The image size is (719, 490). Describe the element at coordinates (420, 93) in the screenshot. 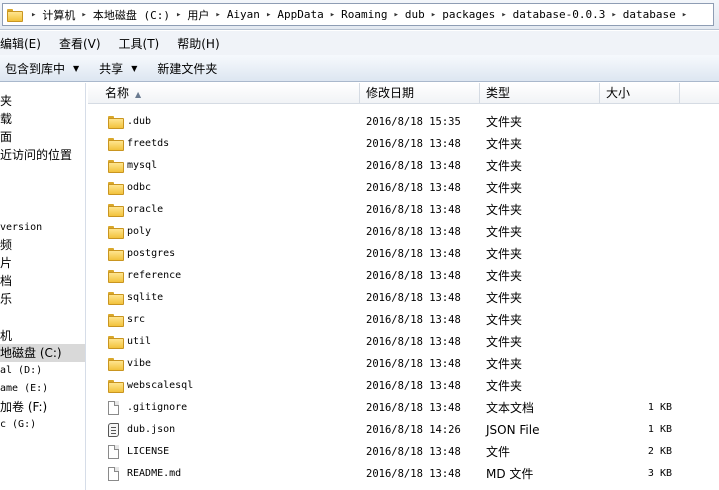

I see `column-header-date: 修改日期` at that location.